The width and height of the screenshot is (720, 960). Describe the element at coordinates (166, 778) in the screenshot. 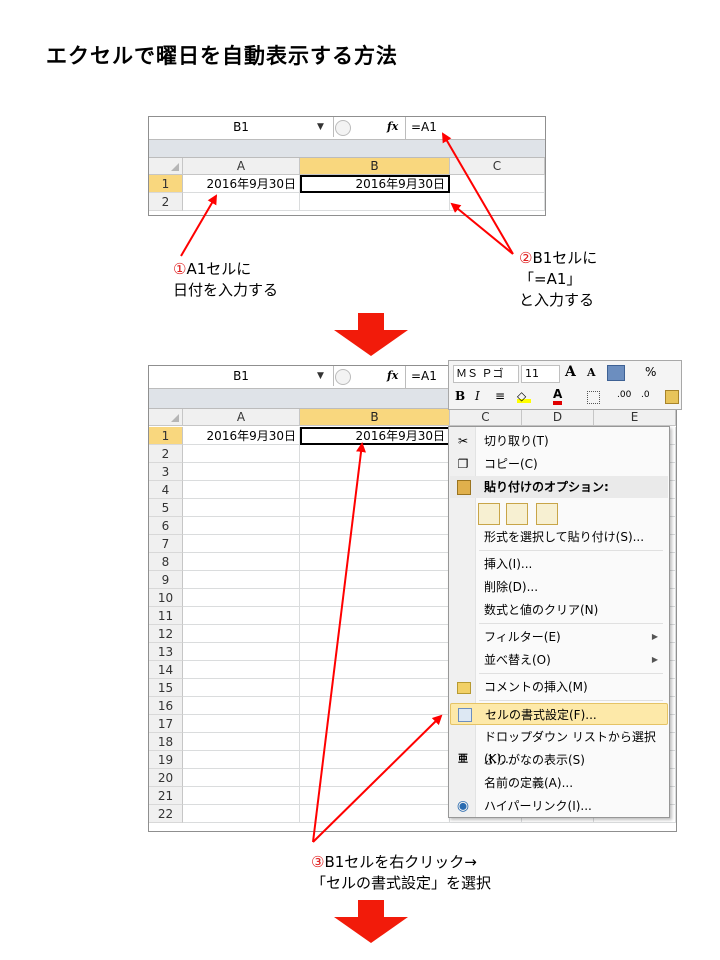

I see `row-header-20: 20` at that location.